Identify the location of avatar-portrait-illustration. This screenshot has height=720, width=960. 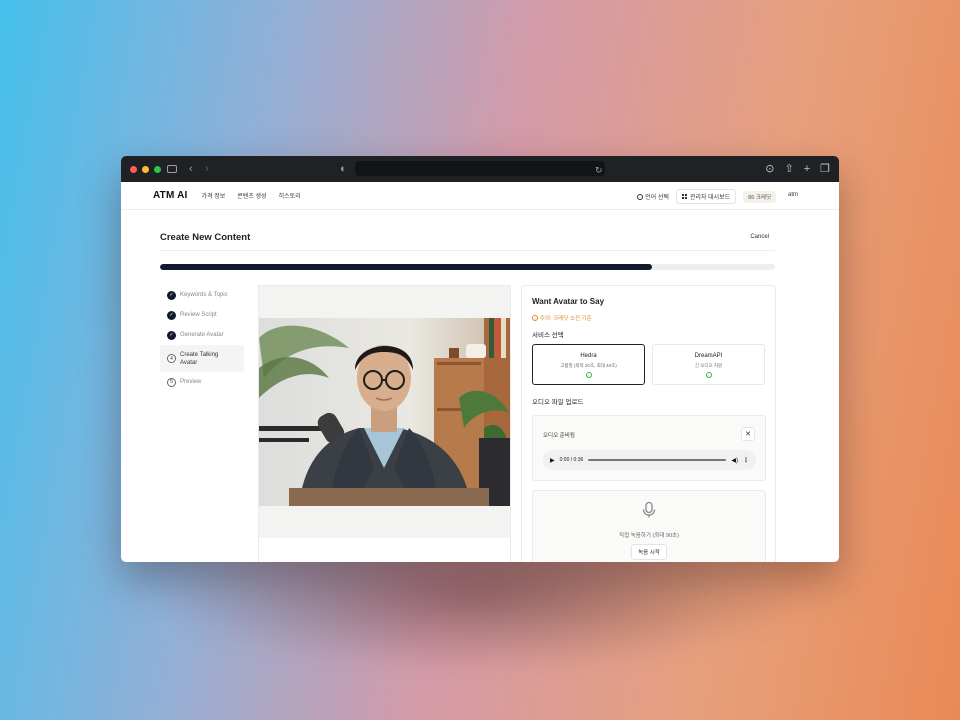
(384, 412).